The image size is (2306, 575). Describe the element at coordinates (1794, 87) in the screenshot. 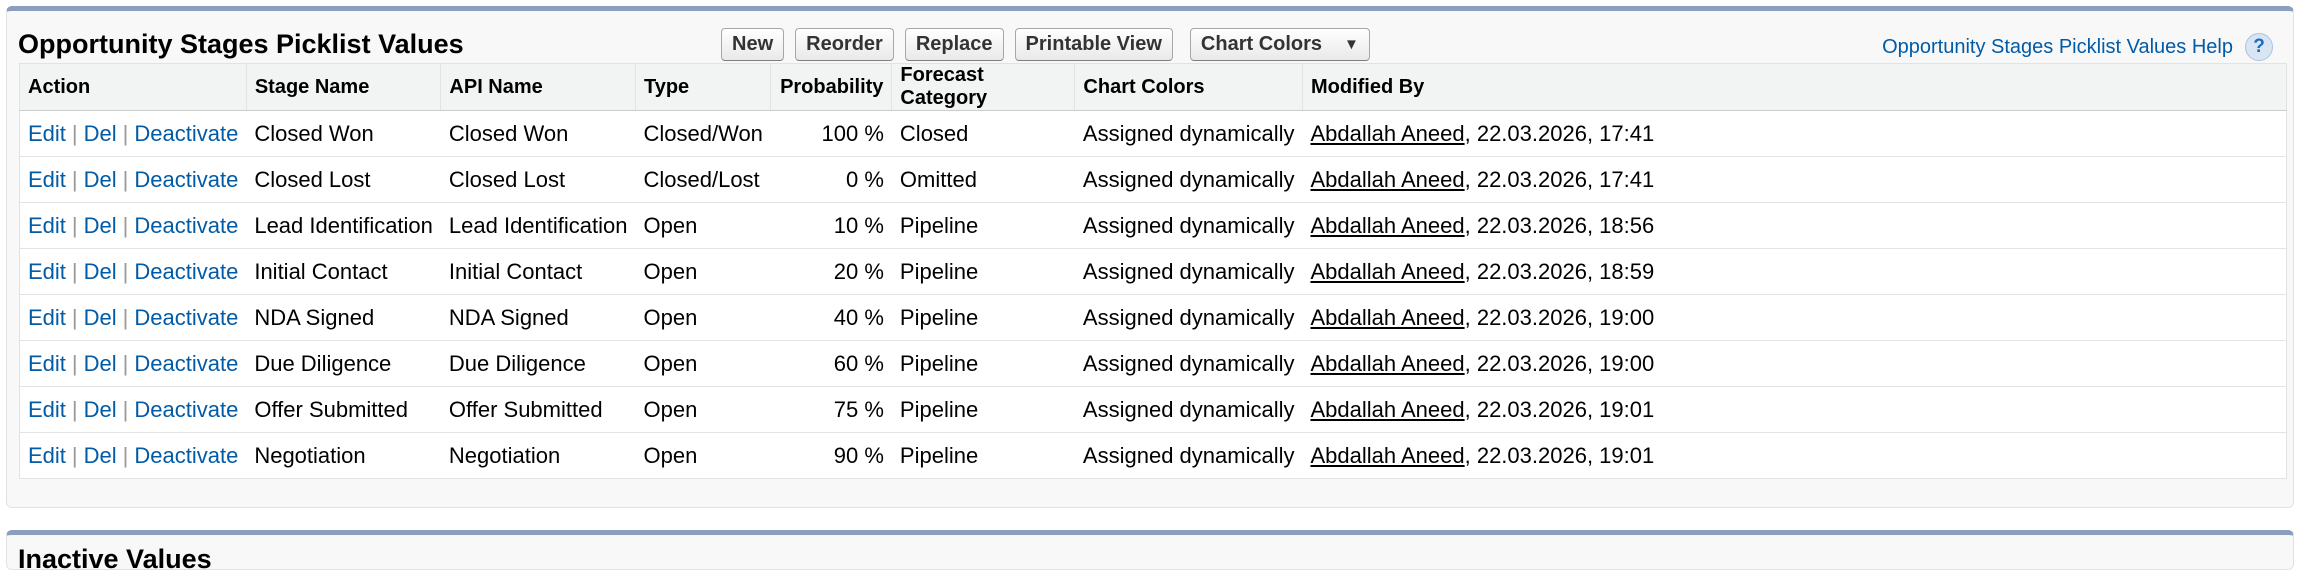

I see `column-header: Modified By` at that location.